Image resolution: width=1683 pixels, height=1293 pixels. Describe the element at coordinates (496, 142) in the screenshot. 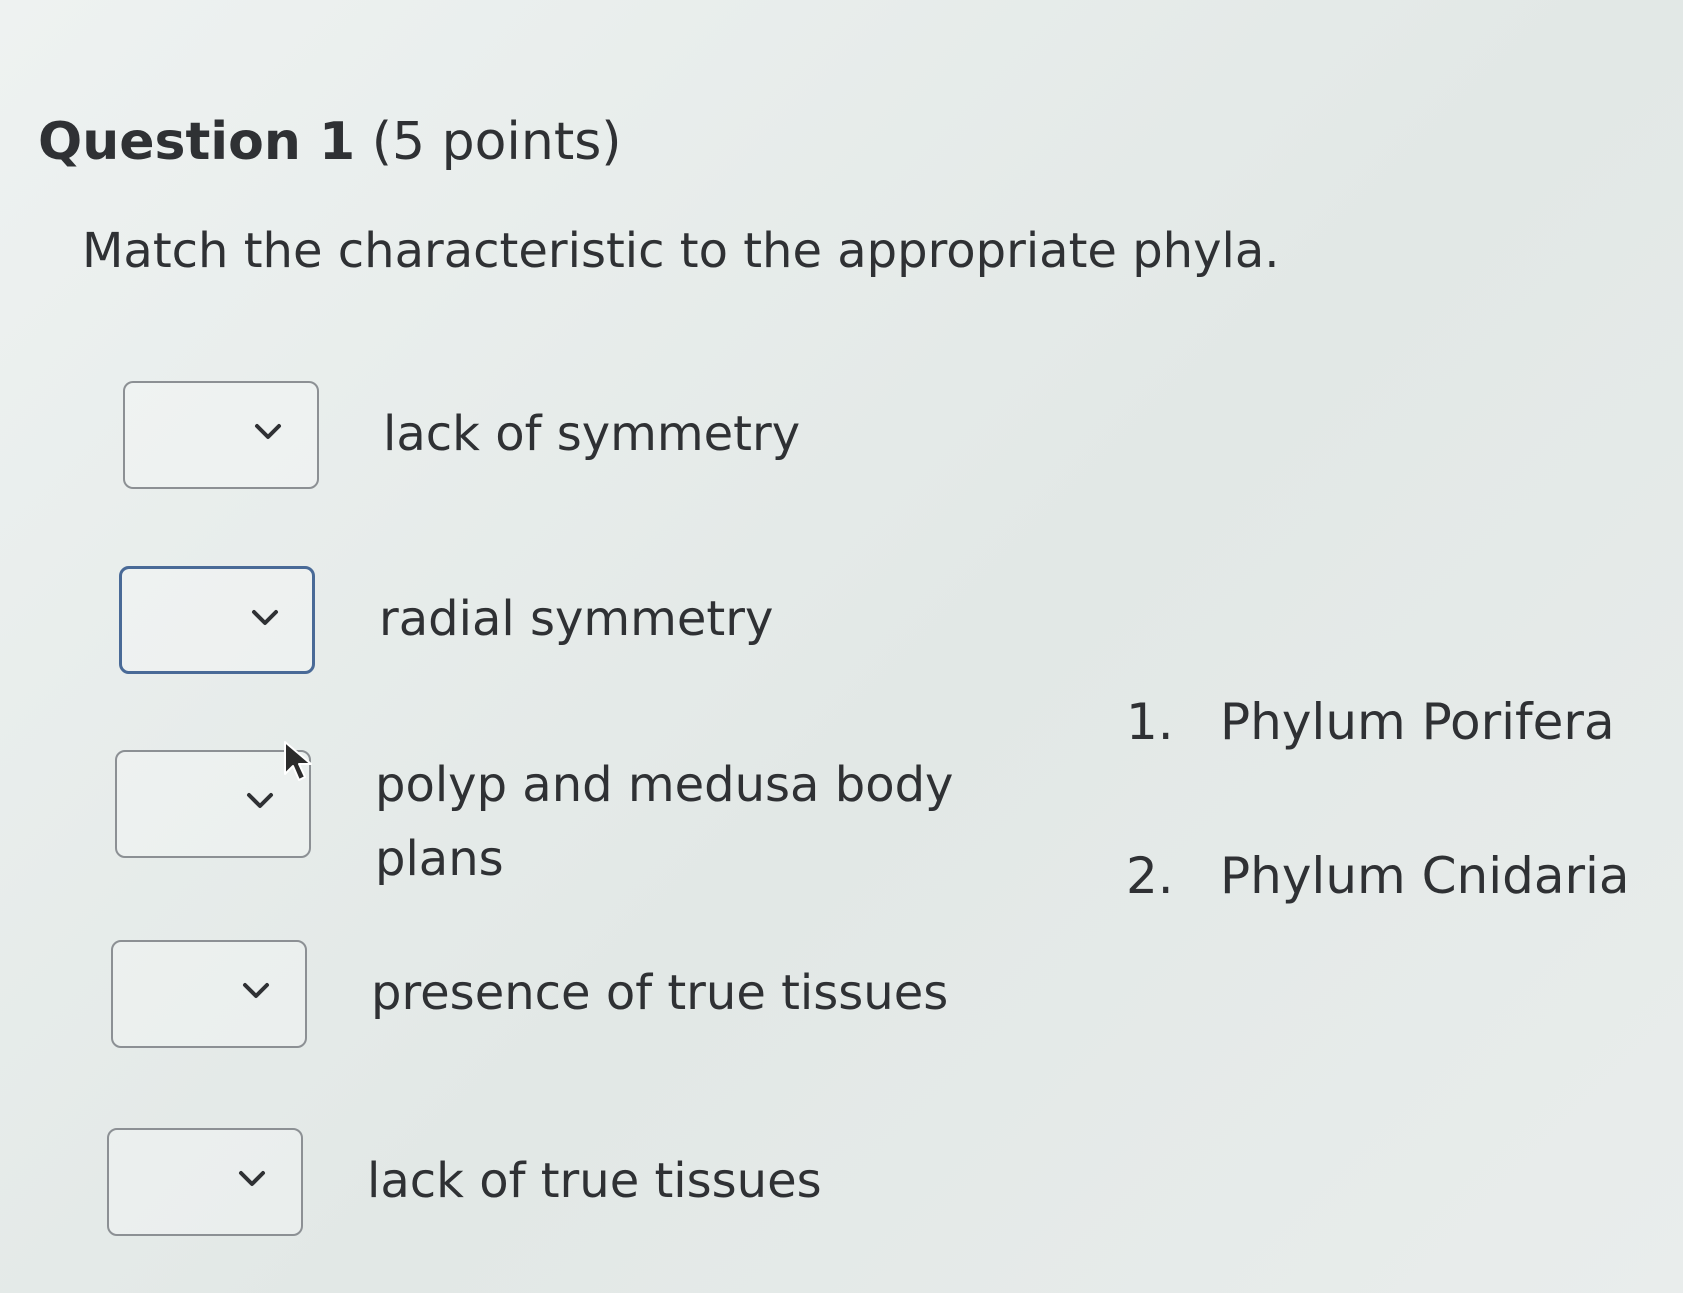

I see `question-points: (5 points)` at that location.